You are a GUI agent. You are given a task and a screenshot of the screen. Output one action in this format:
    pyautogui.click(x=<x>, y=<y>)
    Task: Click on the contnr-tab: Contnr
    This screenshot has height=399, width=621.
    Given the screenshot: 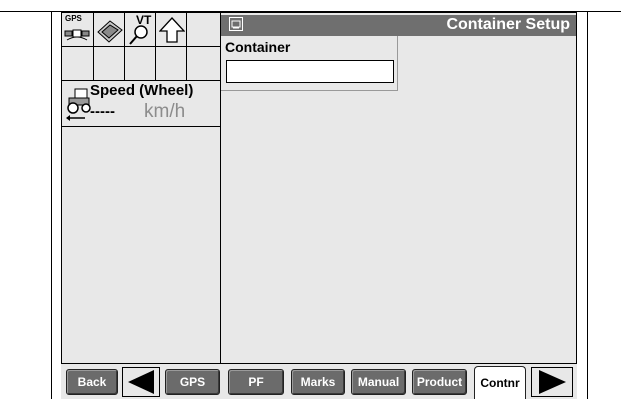 What is the action you would take?
    pyautogui.click(x=500, y=382)
    